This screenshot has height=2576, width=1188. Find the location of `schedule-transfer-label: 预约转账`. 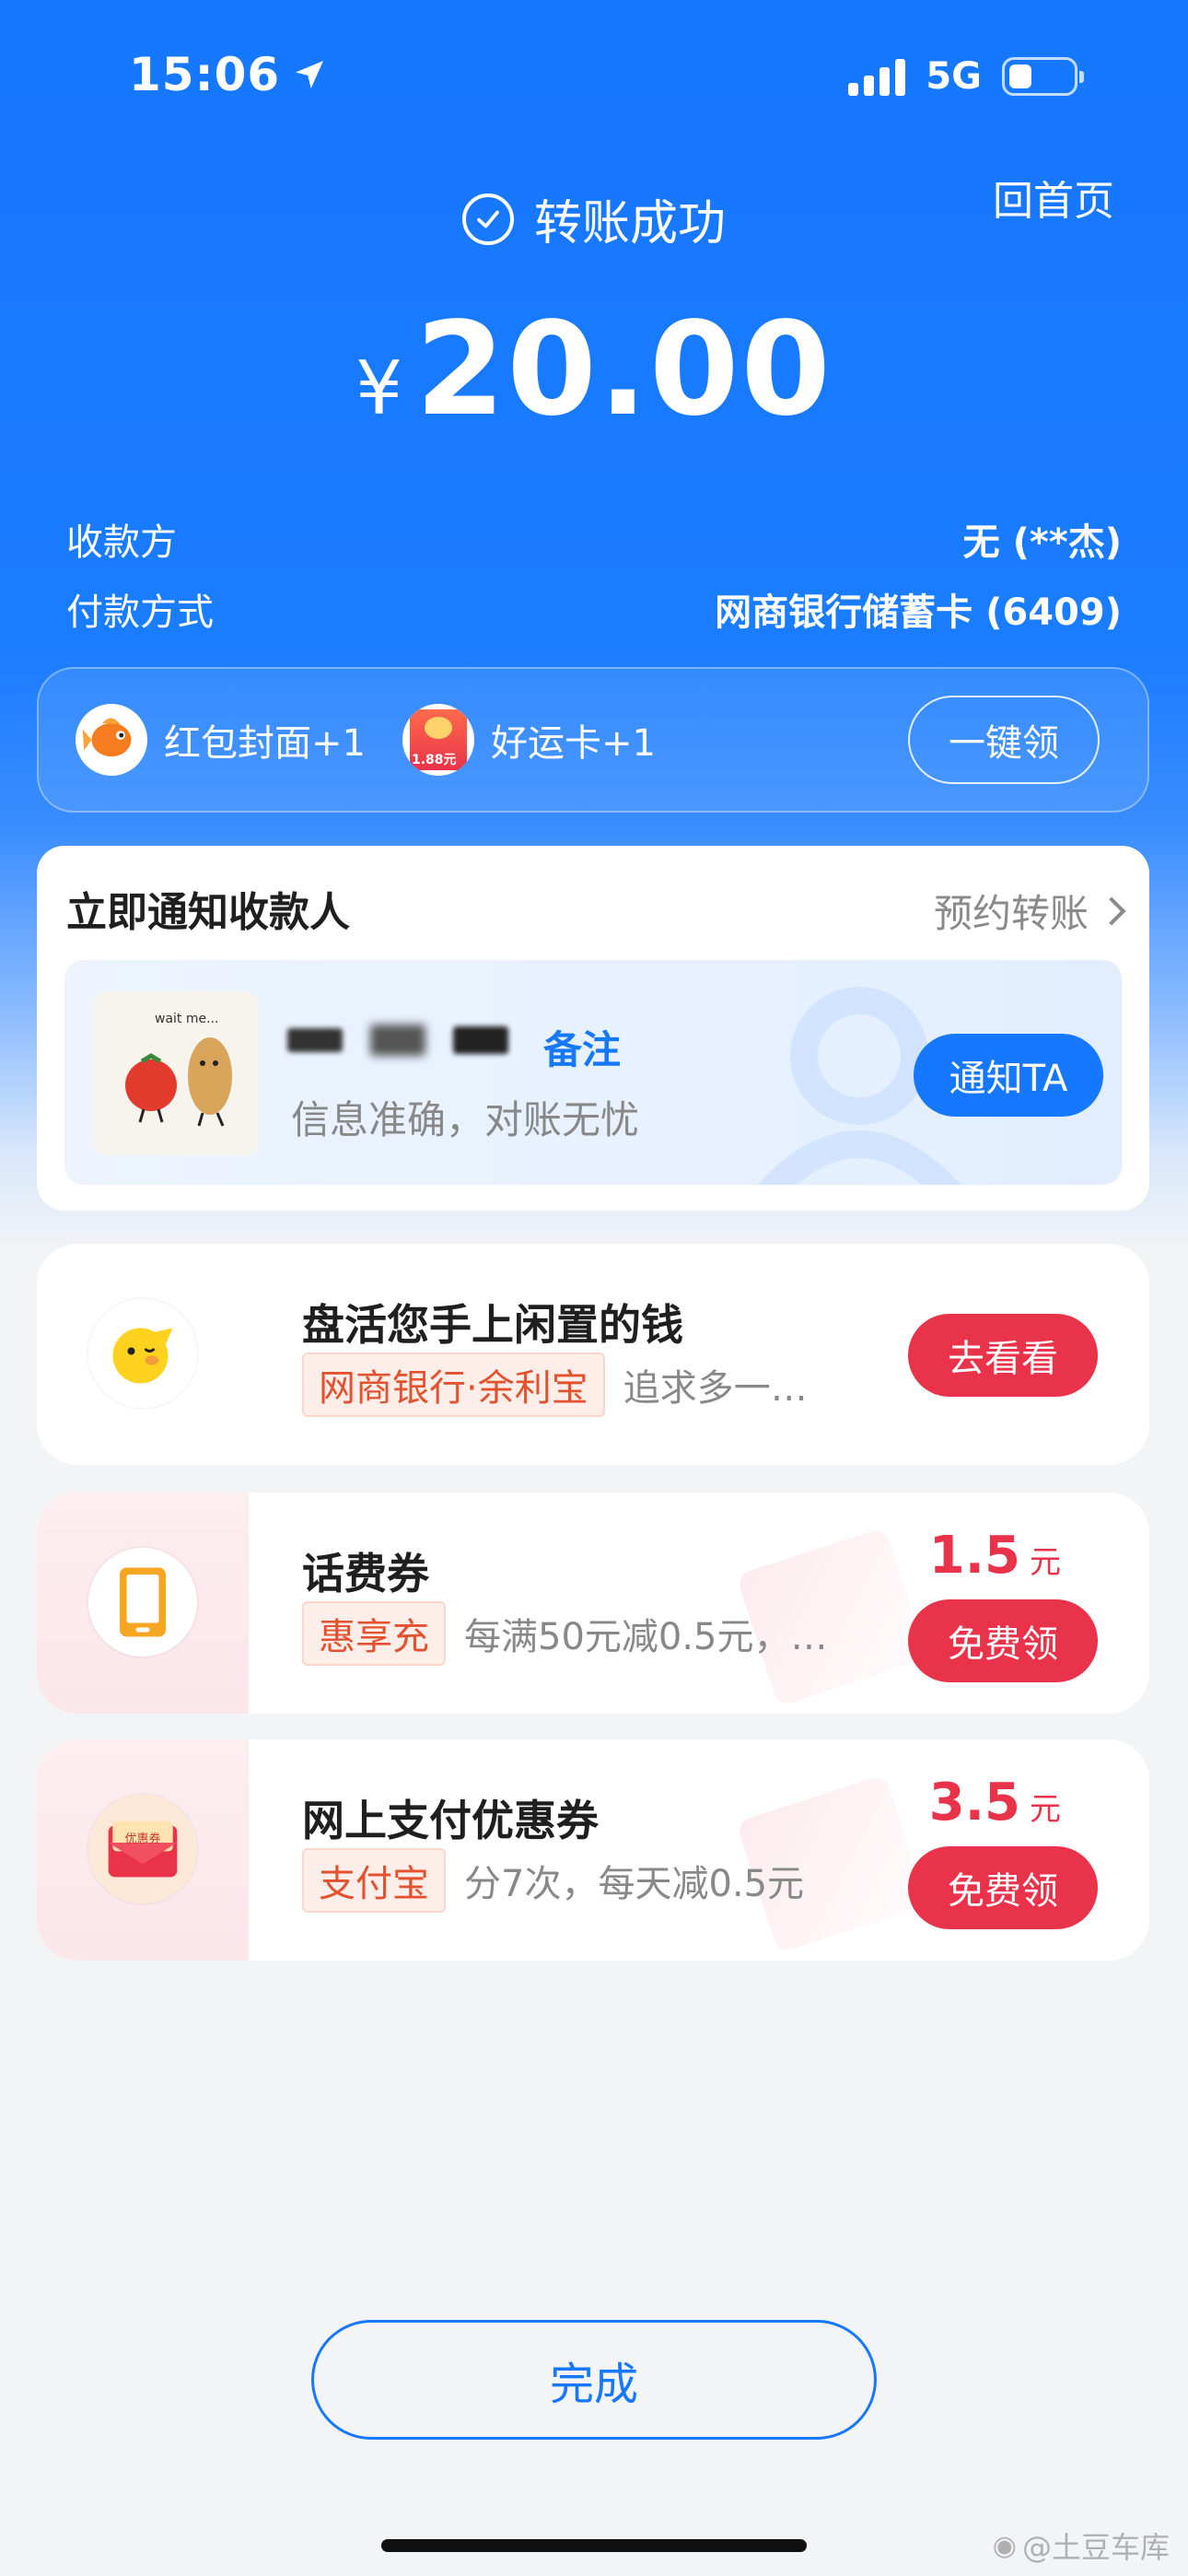

schedule-transfer-label: 预约转账 is located at coordinates (1011, 913).